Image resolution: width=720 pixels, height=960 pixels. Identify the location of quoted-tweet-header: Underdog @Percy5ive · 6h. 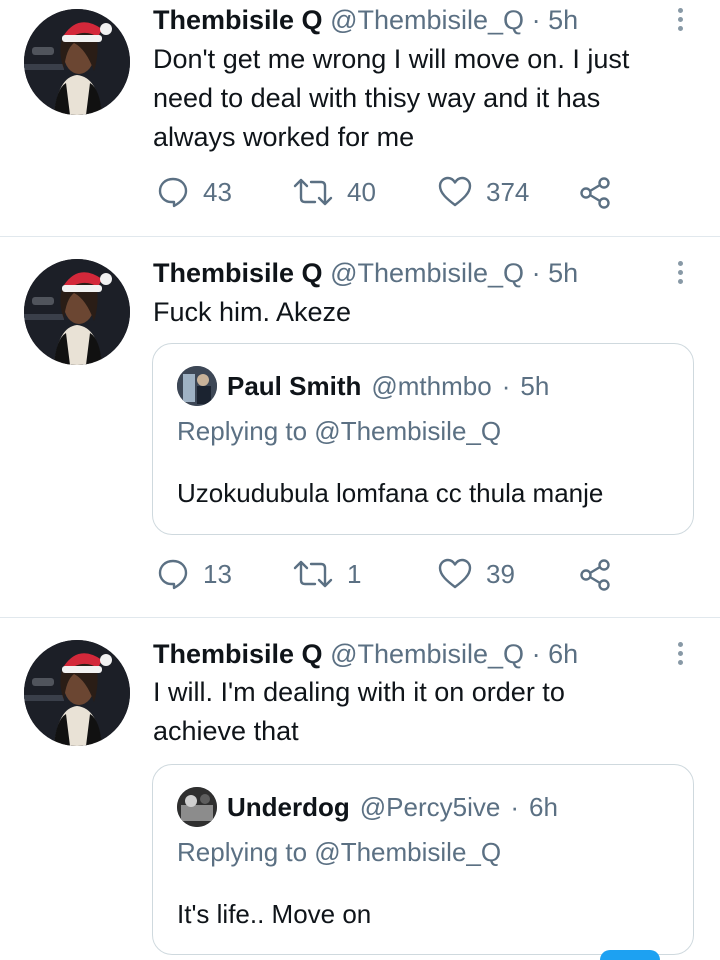
(367, 807).